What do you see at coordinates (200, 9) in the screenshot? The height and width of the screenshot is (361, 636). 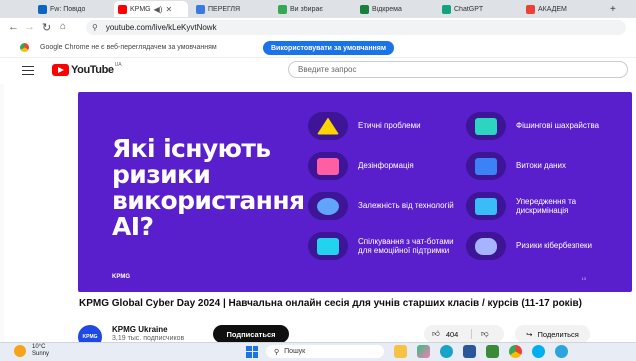 I see `doc-icon` at bounding box center [200, 9].